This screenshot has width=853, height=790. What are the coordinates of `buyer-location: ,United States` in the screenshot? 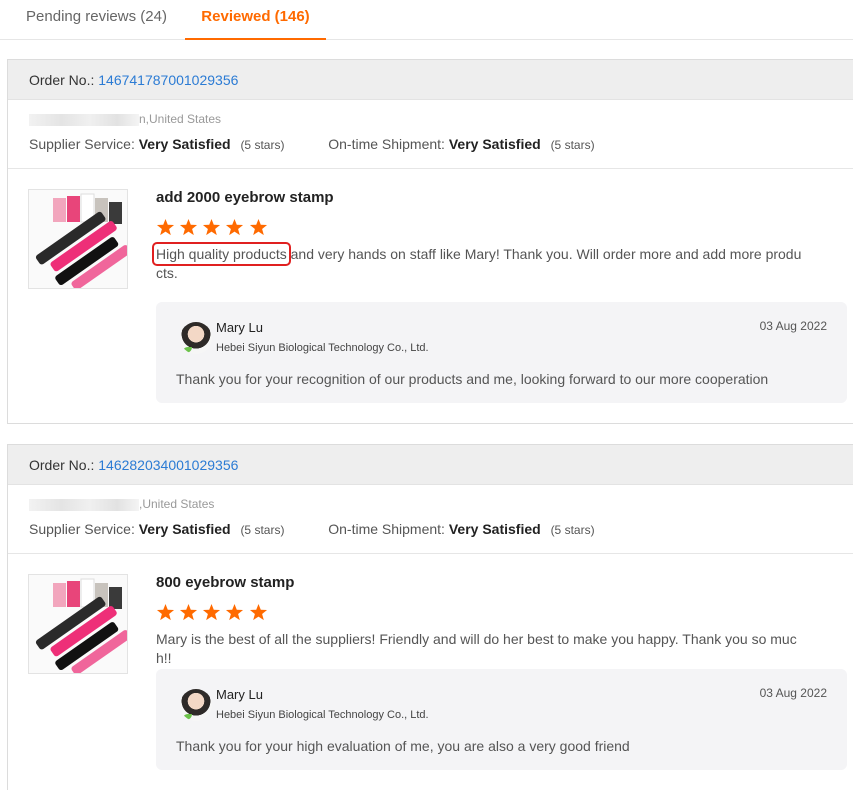 It's located at (121, 504).